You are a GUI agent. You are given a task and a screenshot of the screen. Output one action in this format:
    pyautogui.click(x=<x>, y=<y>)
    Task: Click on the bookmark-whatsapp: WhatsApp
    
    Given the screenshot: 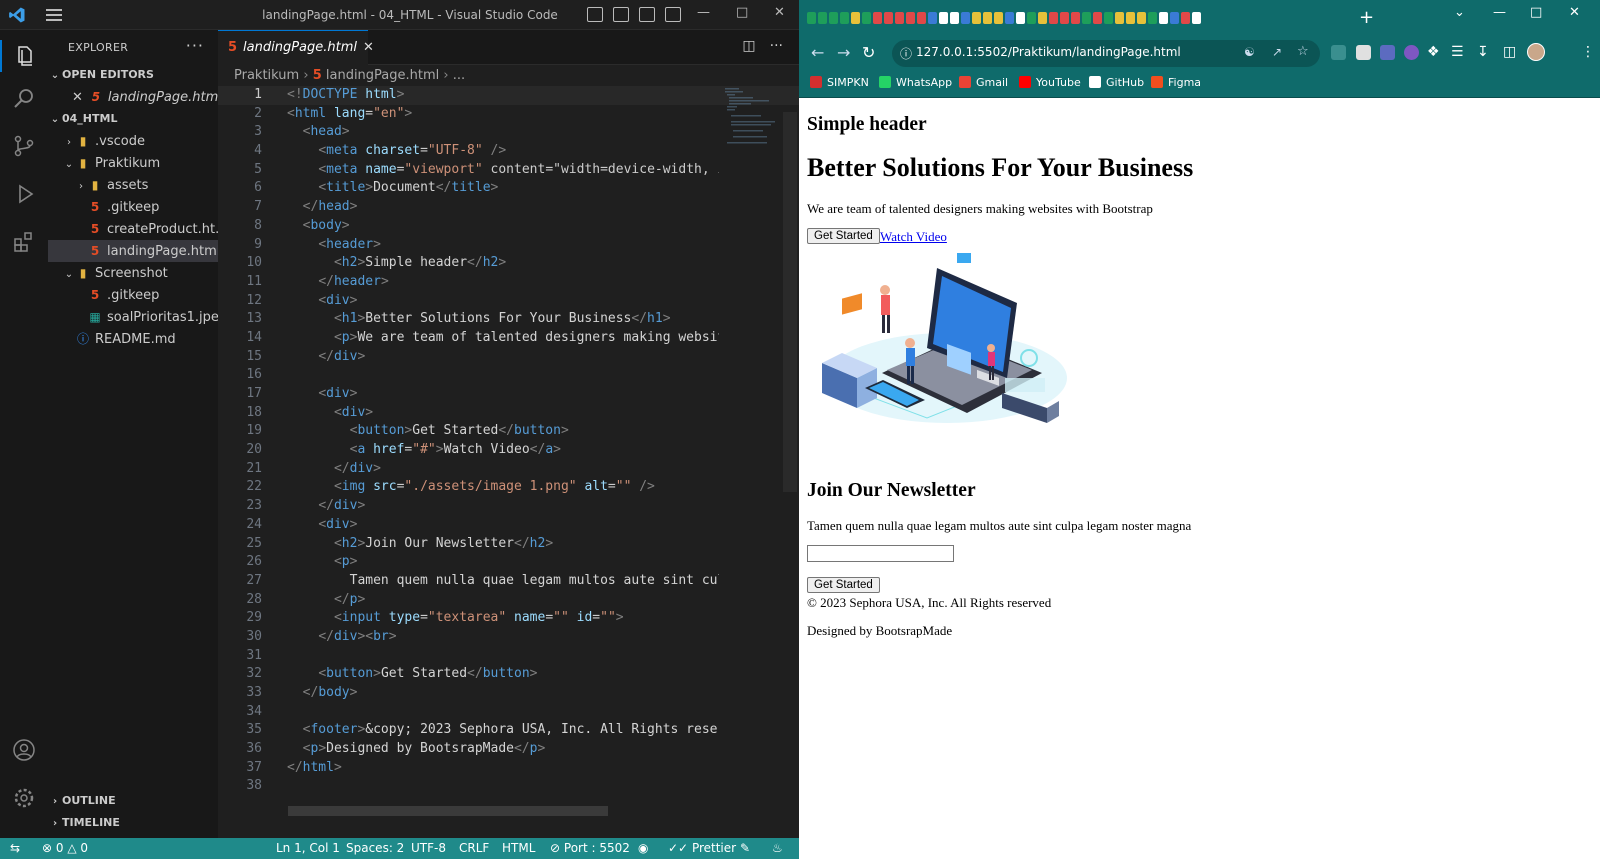 What is the action you would take?
    pyautogui.click(x=915, y=82)
    